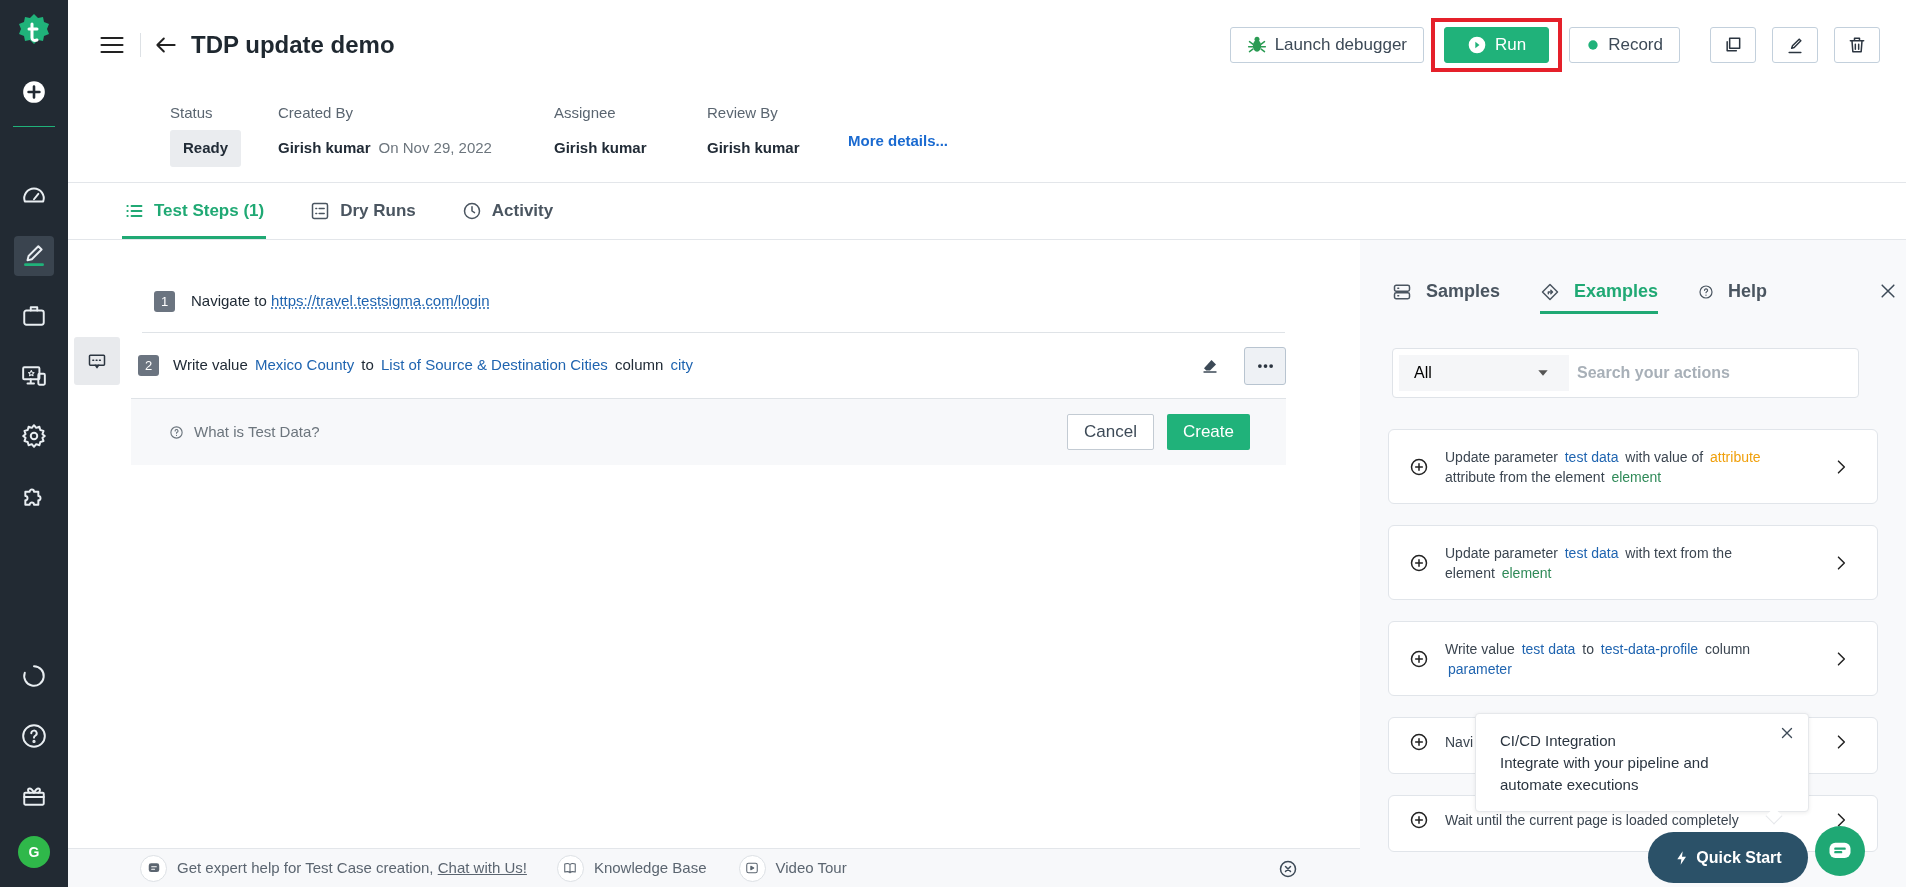 Image resolution: width=1906 pixels, height=887 pixels. Describe the element at coordinates (380, 301) in the screenshot. I see `url-link: https://travel.testsigma.com/login` at that location.